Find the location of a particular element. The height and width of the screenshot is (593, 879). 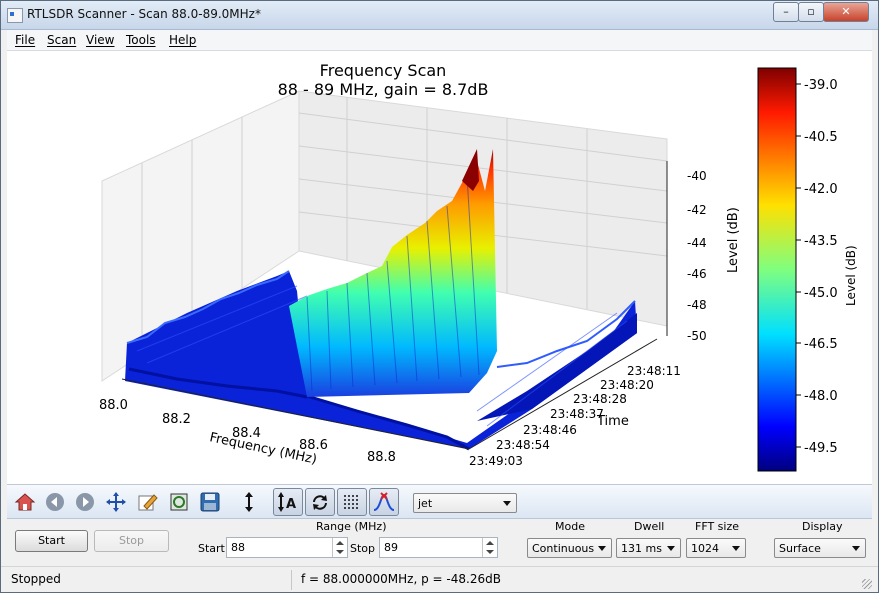

menu-tools: Tools is located at coordinates (141, 40).